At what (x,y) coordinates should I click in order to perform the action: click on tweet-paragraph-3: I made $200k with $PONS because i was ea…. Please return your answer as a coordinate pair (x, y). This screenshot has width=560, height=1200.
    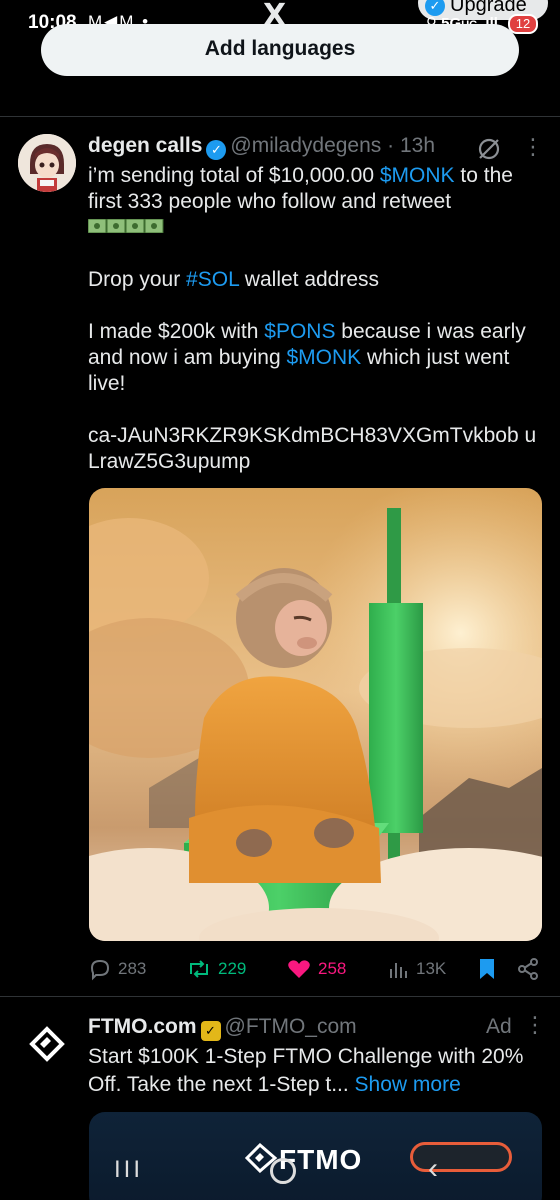
    Looking at the image, I should click on (319, 358).